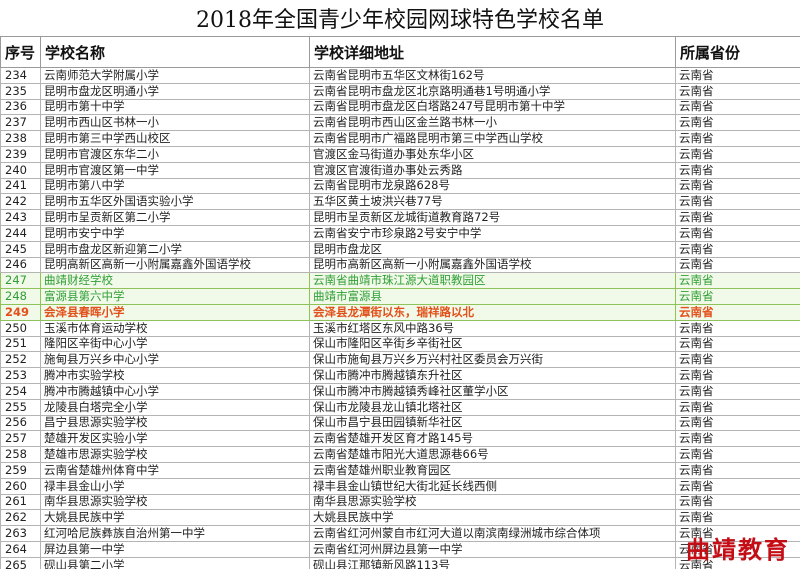  What do you see at coordinates (400, 233) in the screenshot?
I see `table-row: 244 昆明市安宁中学 云南省安宁市珍泉路2号安宁中学 云南省` at bounding box center [400, 233].